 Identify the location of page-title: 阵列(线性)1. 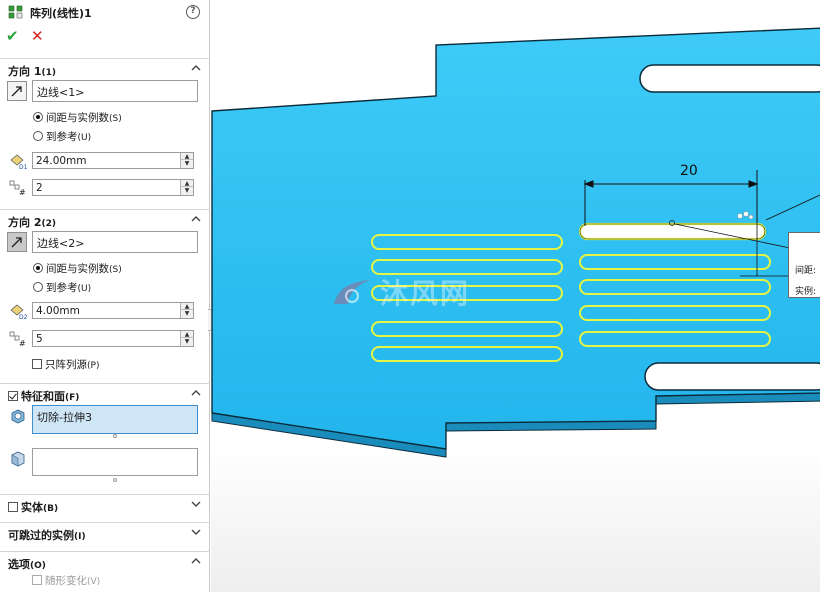
(61, 13).